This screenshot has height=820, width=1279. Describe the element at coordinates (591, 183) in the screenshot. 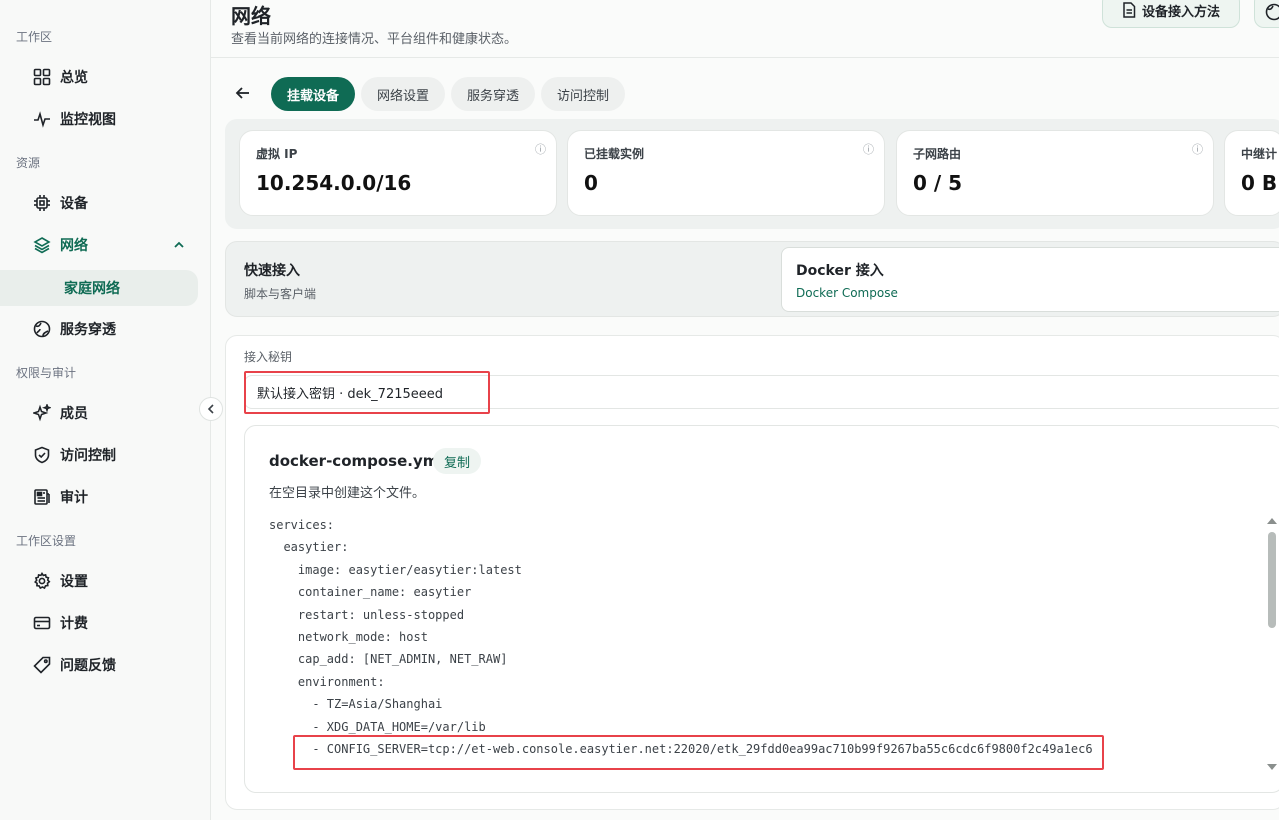

I see `stat-value: 0` at that location.